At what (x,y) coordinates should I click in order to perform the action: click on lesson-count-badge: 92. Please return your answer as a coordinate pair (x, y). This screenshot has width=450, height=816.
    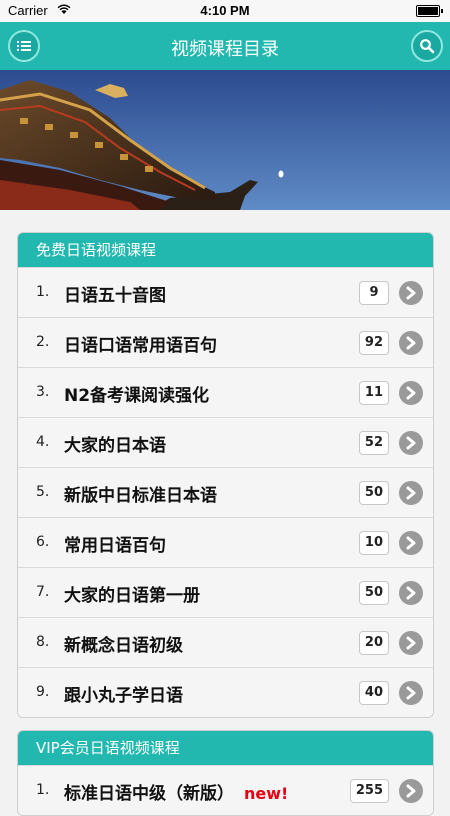
    Looking at the image, I should click on (373, 343).